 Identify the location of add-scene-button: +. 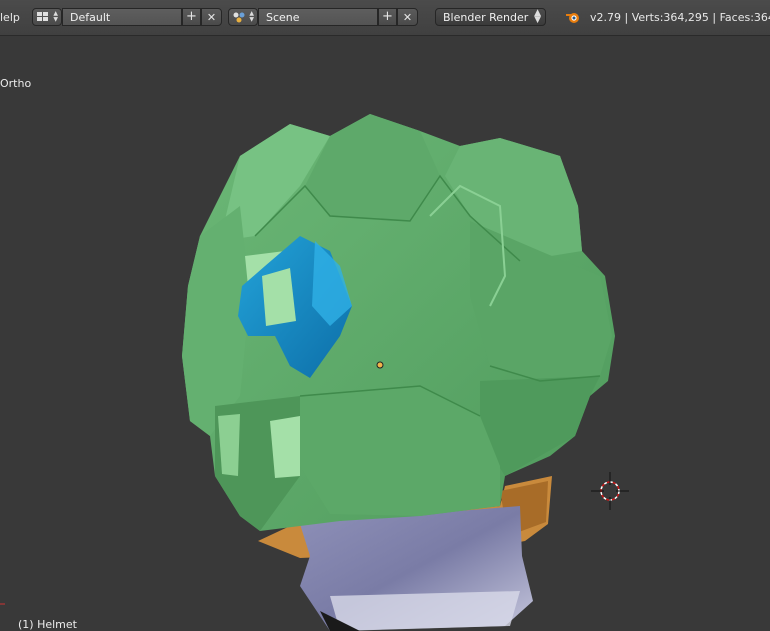
(387, 17).